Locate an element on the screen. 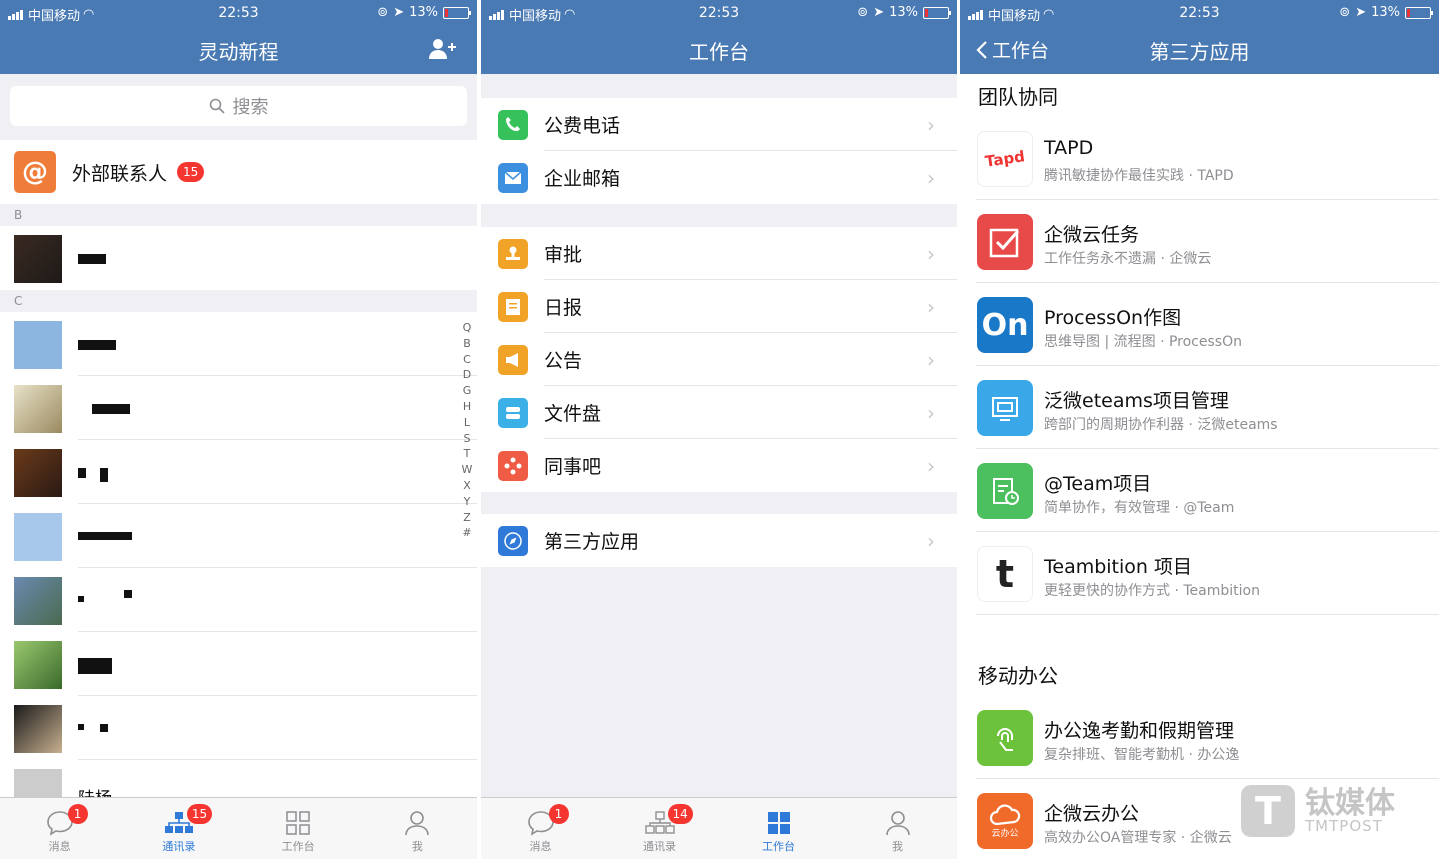 This screenshot has width=1439, height=859. compass-icon is located at coordinates (513, 540).